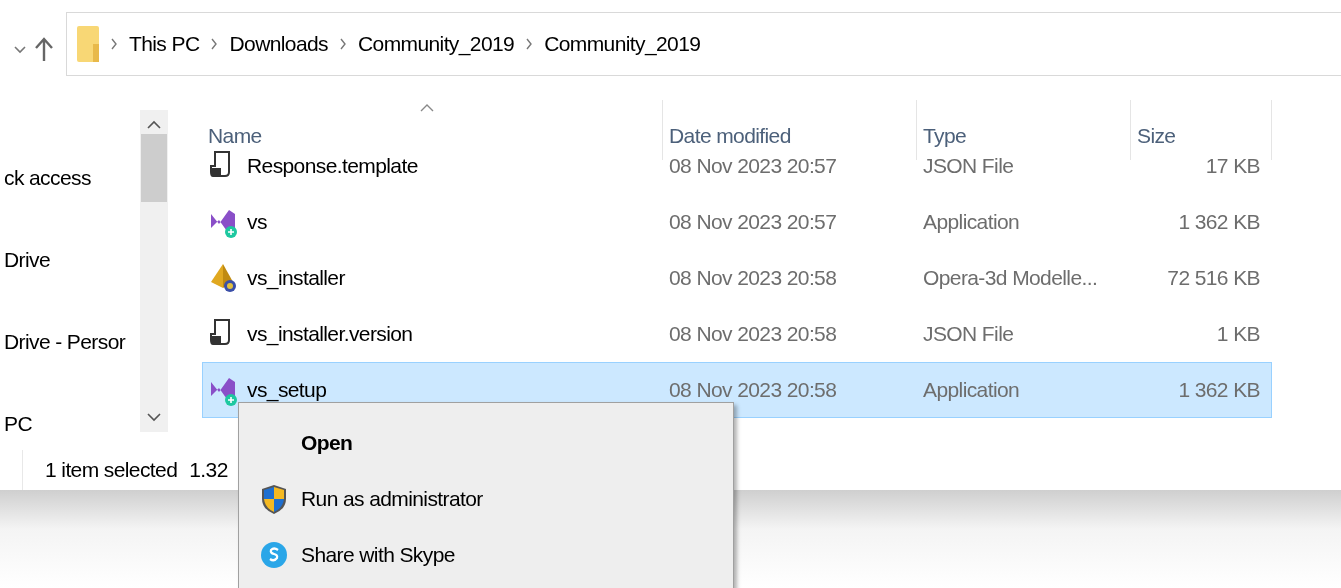 This screenshot has width=1341, height=588. What do you see at coordinates (224, 278) in the screenshot?
I see `pyramid-icon` at bounding box center [224, 278].